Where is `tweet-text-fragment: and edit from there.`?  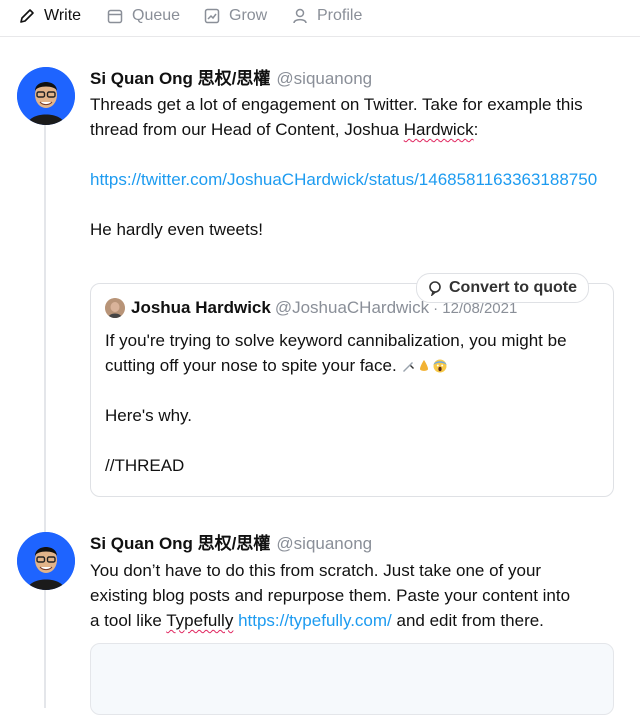
tweet-text-fragment: and edit from there. is located at coordinates (467, 620).